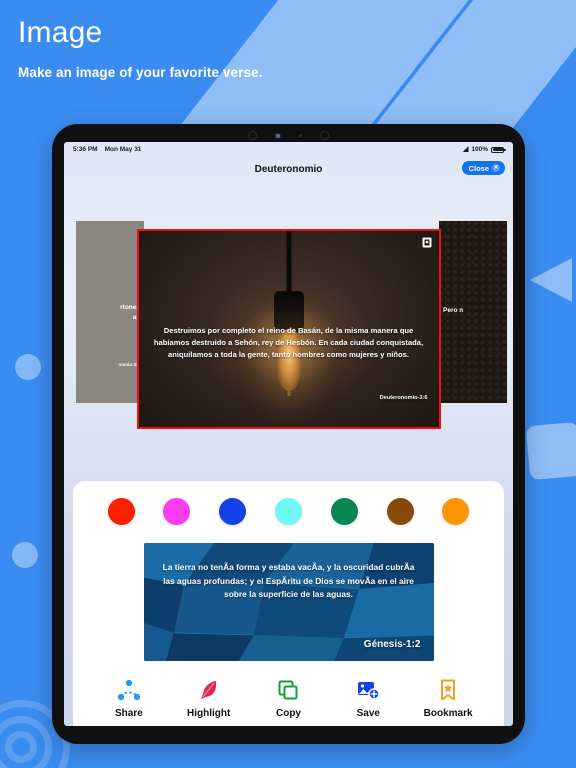 This screenshot has height=768, width=576. Describe the element at coordinates (278, 135) in the screenshot. I see `camera-icon` at that location.